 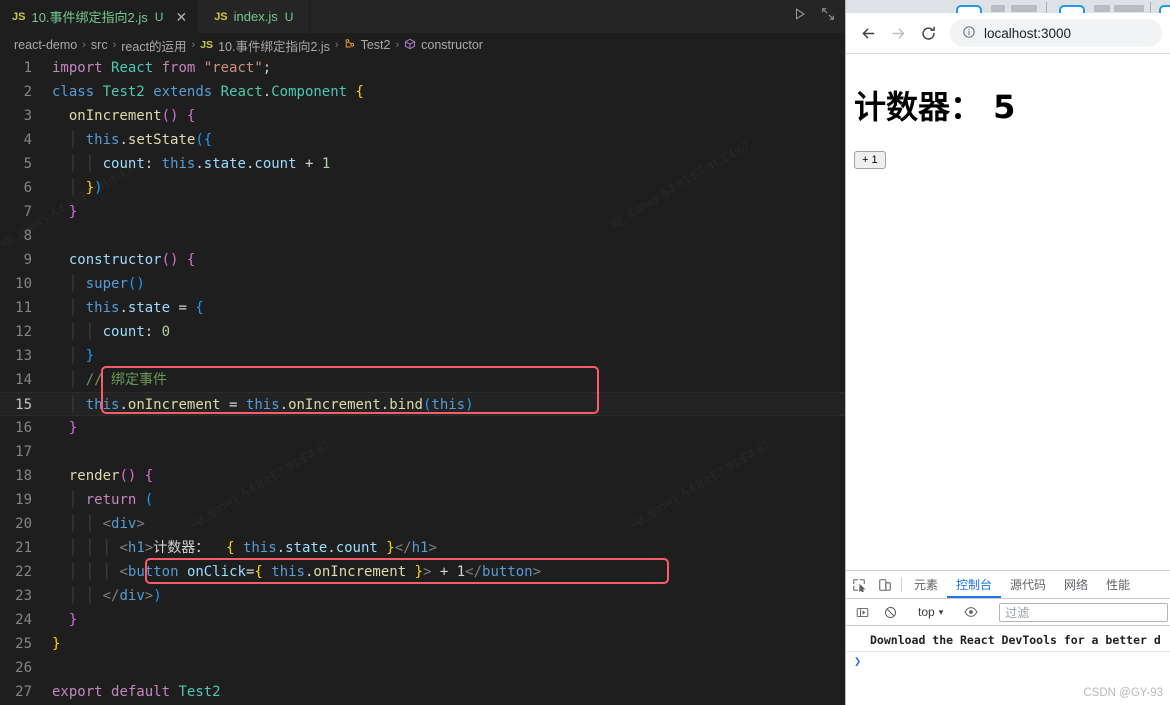 What do you see at coordinates (885, 584) in the screenshot?
I see `device-toolbar-icon` at bounding box center [885, 584].